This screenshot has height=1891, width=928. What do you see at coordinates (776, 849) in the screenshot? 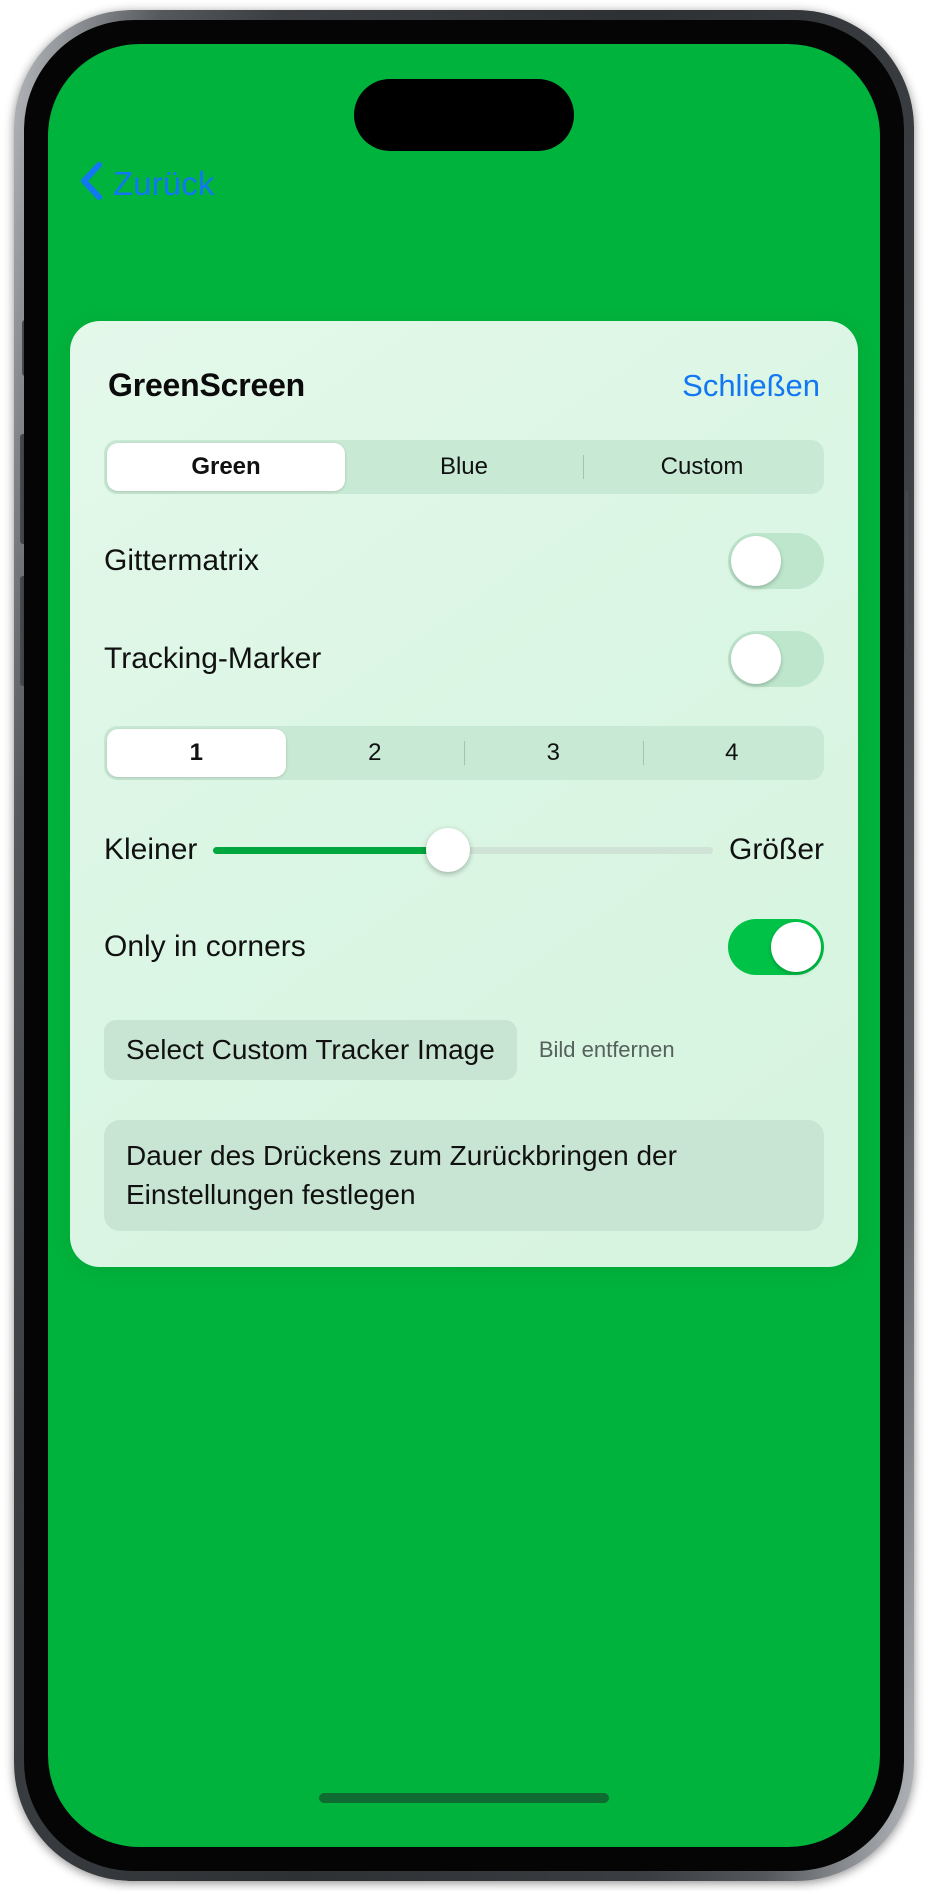
I see `slider-max-label: Größer` at bounding box center [776, 849].